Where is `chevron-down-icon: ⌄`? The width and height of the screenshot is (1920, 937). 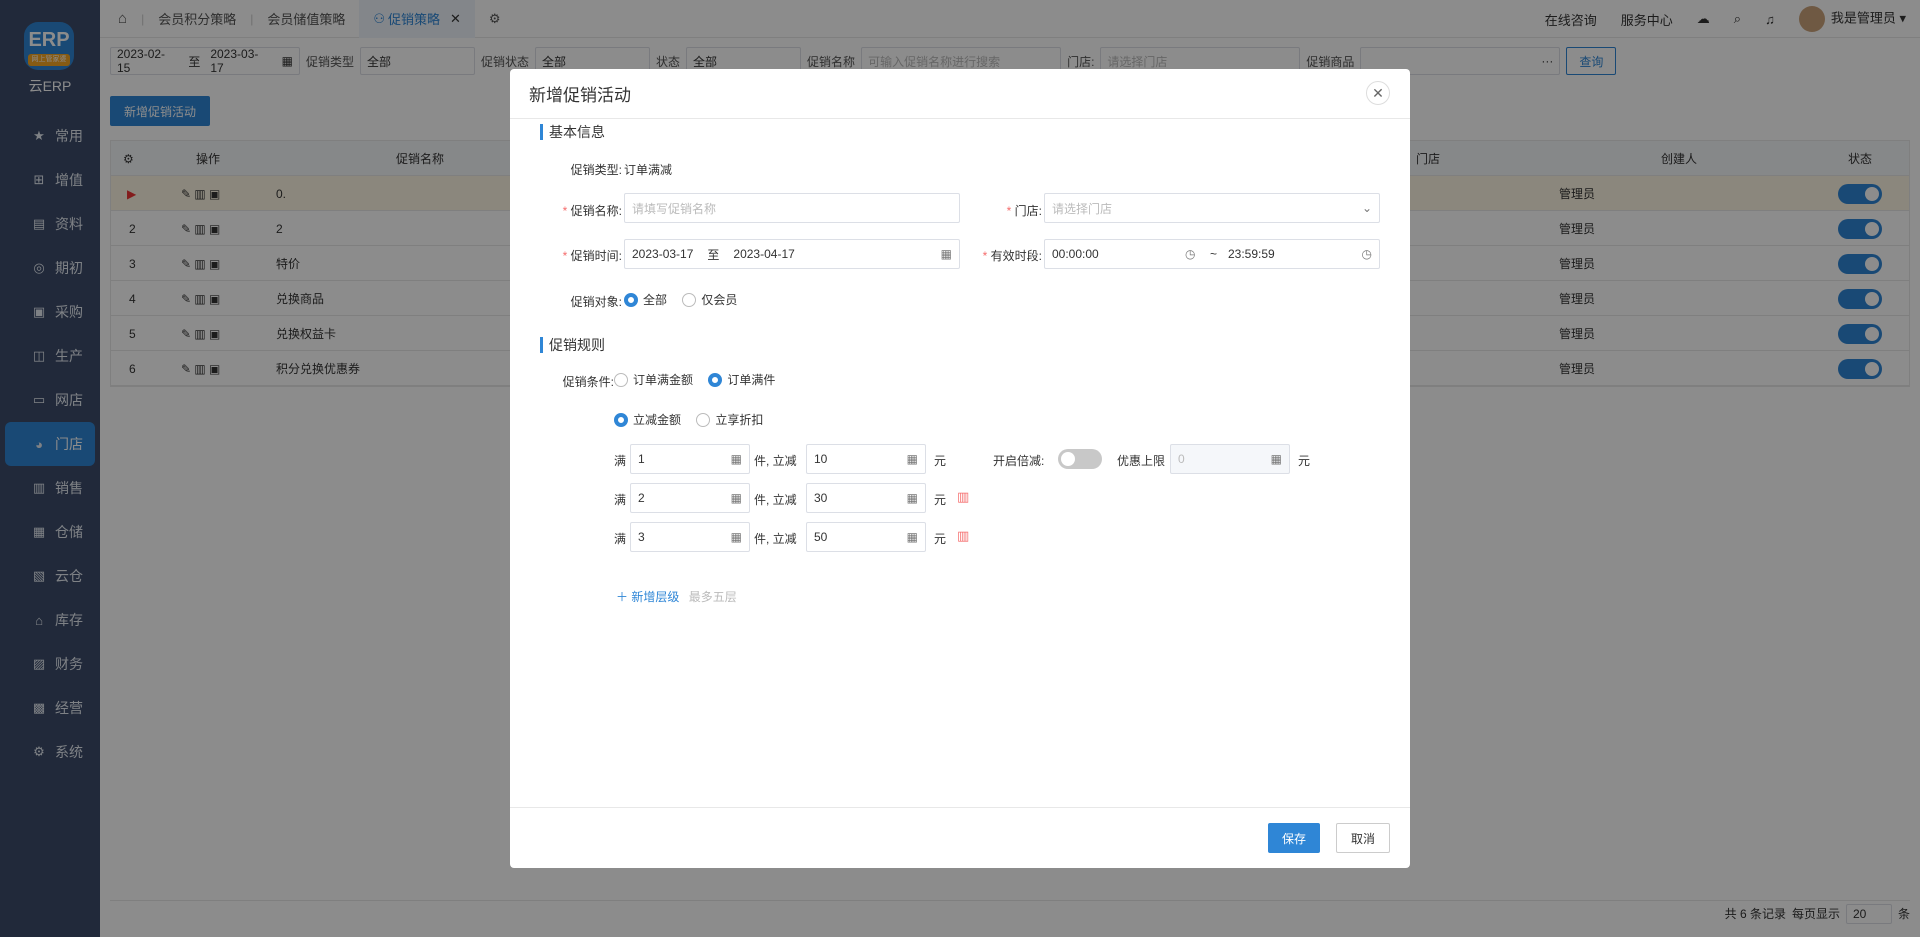
chevron-down-icon: ⌄ is located at coordinates (1366, 208).